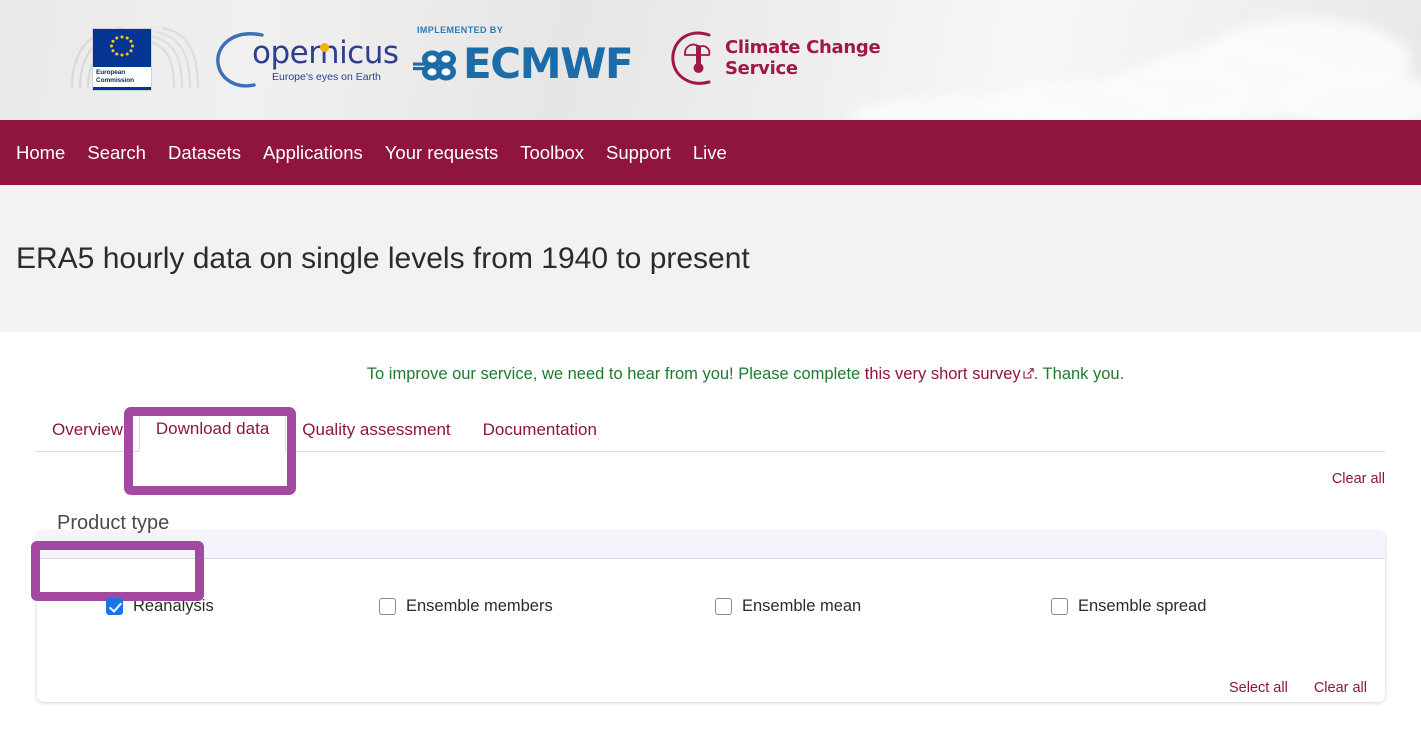 The width and height of the screenshot is (1421, 738). Describe the element at coordinates (116, 153) in the screenshot. I see `nav-item-search: Search` at that location.